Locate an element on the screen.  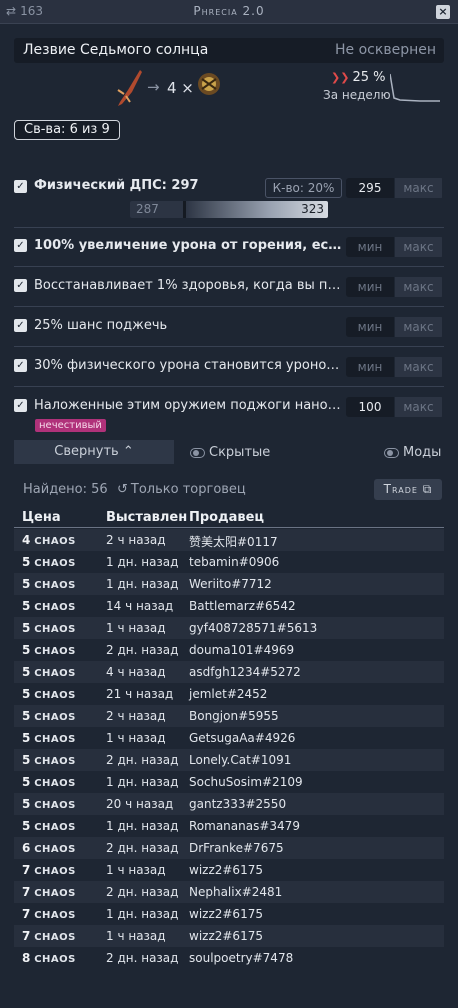
header-listed: Выставлен is located at coordinates (146, 517).